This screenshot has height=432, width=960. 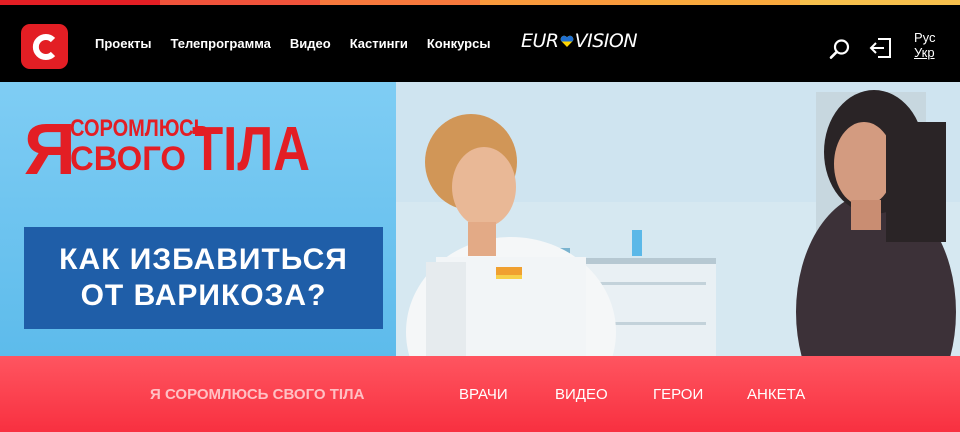 I want to click on subnav-brand: Я СОРОМЛЮСЬ СВОГО ТІЛА, so click(x=257, y=394).